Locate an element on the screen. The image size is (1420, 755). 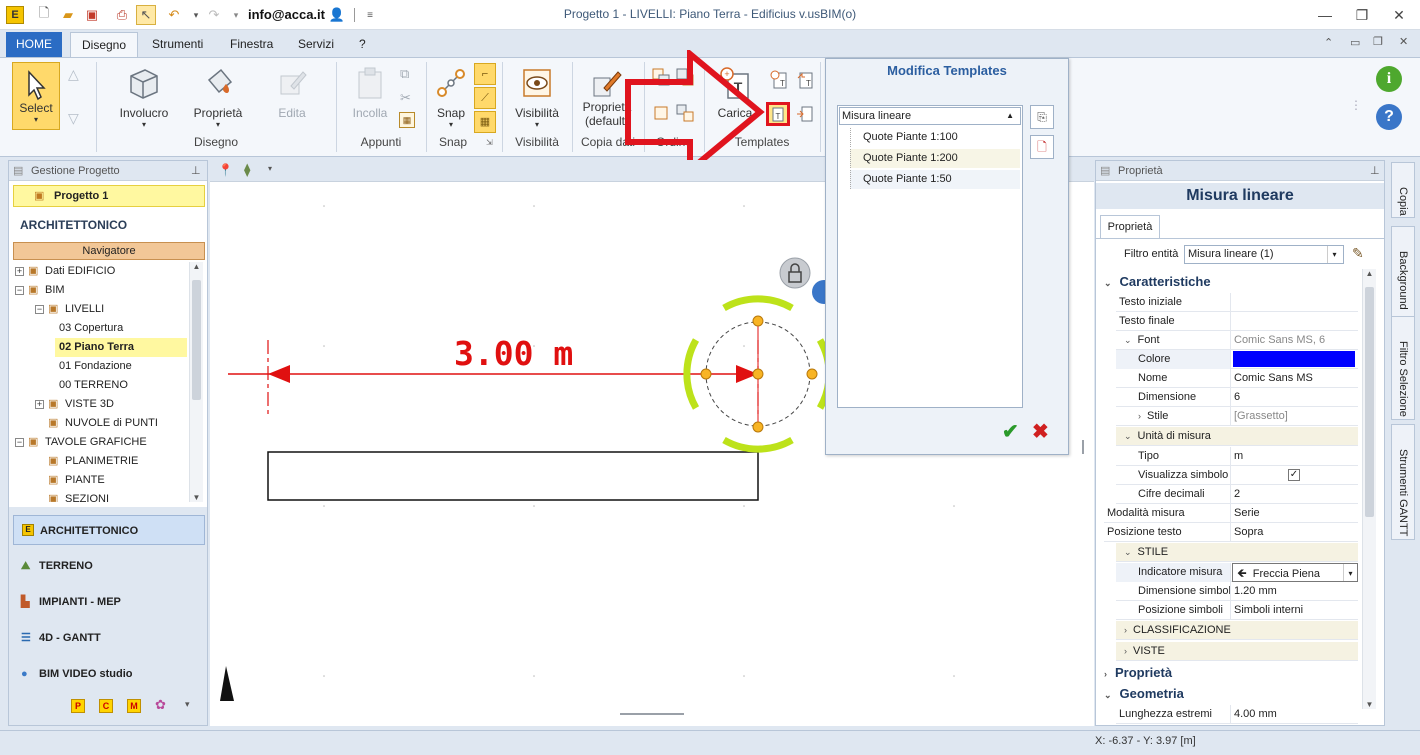
account-email: info@acca.it is located at coordinates (286, 14).